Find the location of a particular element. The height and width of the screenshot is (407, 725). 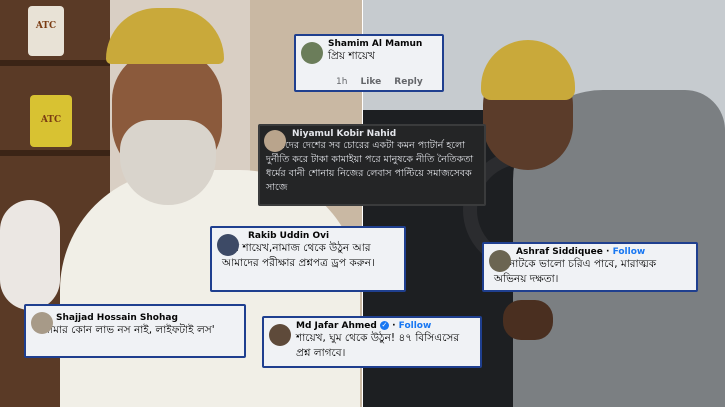

author-name: Md Jafar Ahmed is located at coordinates (336, 326).